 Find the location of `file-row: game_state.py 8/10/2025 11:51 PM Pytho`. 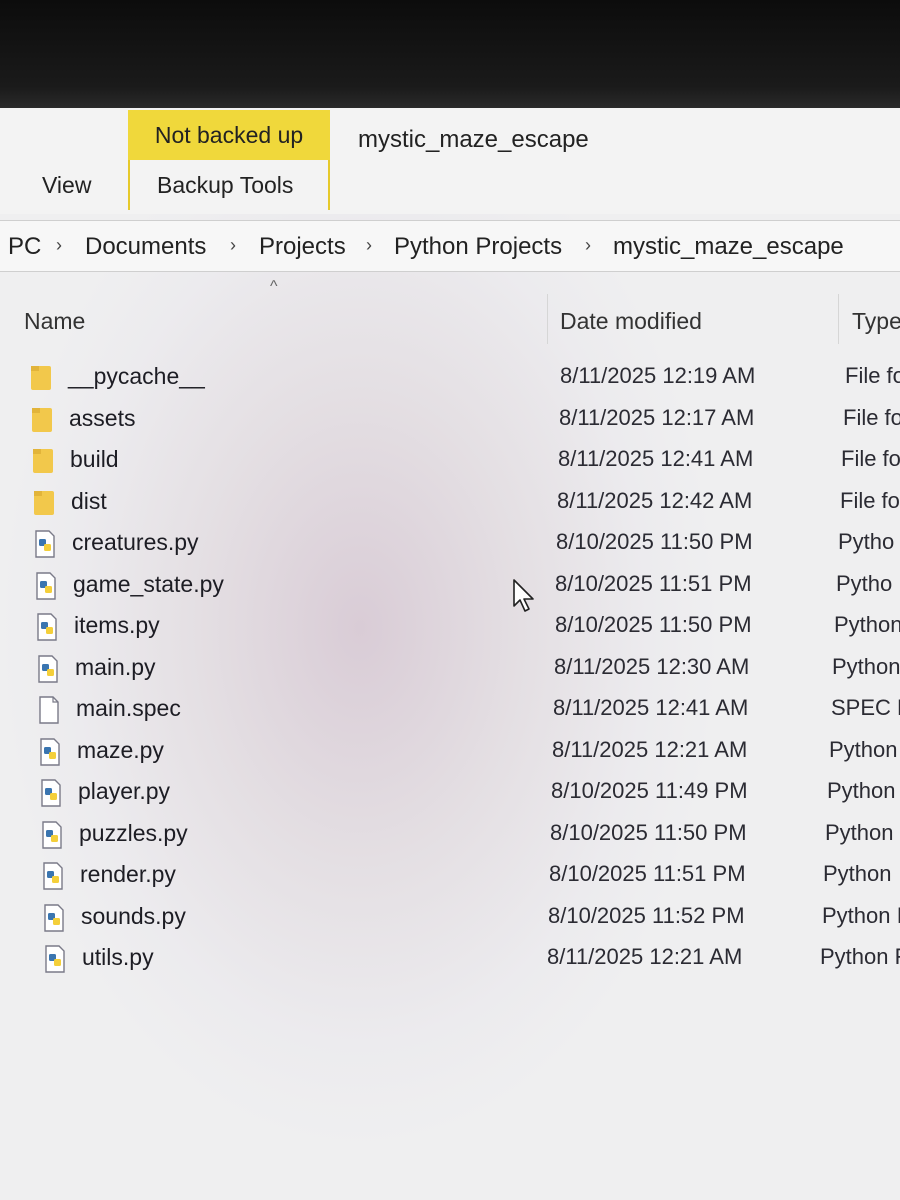

file-row: game_state.py 8/10/2025 11:51 PM Pytho is located at coordinates (450, 586).